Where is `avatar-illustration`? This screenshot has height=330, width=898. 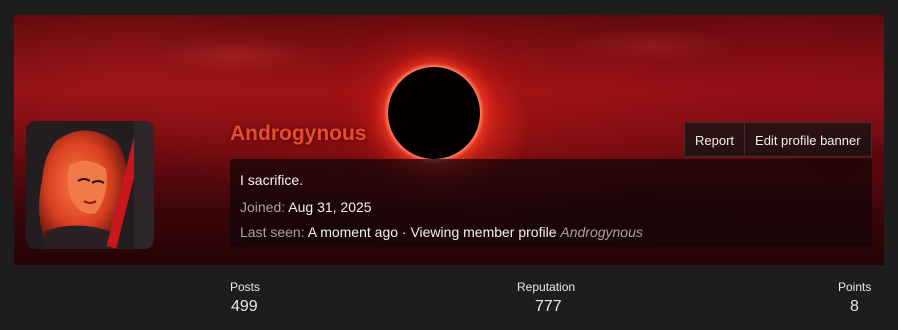 avatar-illustration is located at coordinates (90, 185).